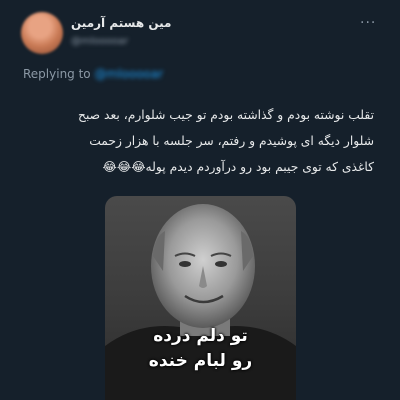 The width and height of the screenshot is (400, 400). Describe the element at coordinates (368, 23) in the screenshot. I see `more-horizontal-icon: ···` at that location.